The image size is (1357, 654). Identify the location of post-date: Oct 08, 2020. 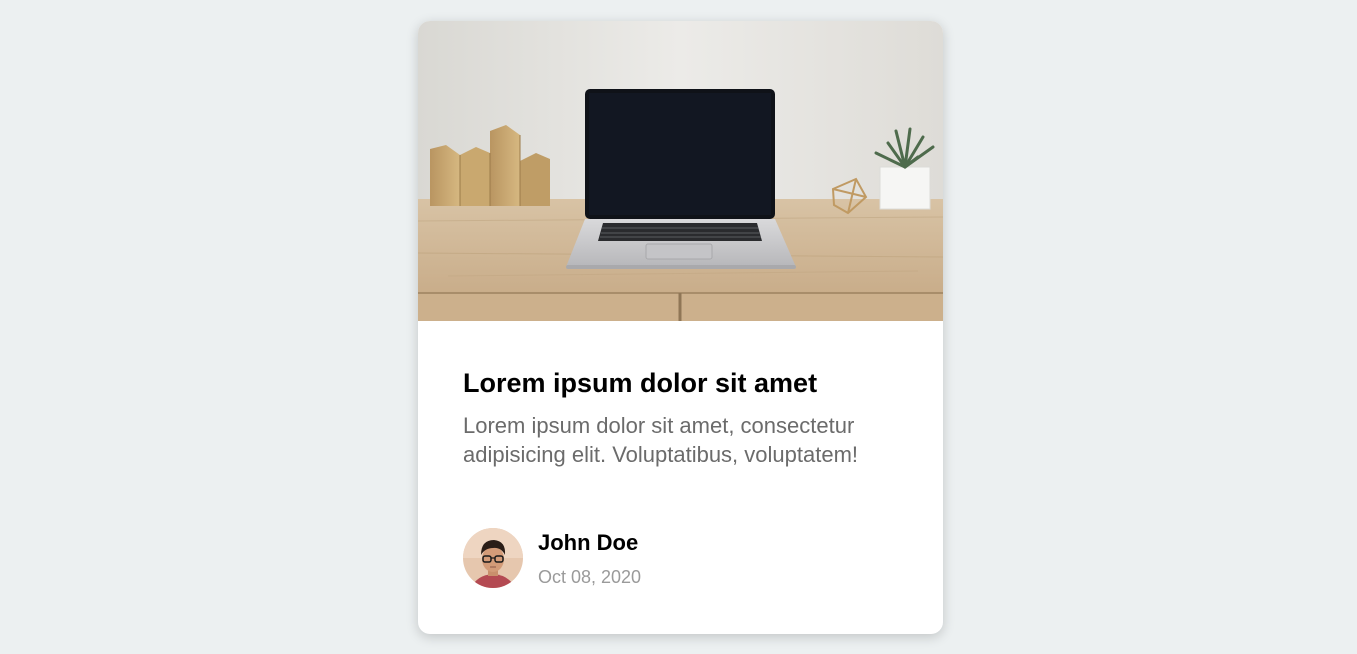
(590, 577).